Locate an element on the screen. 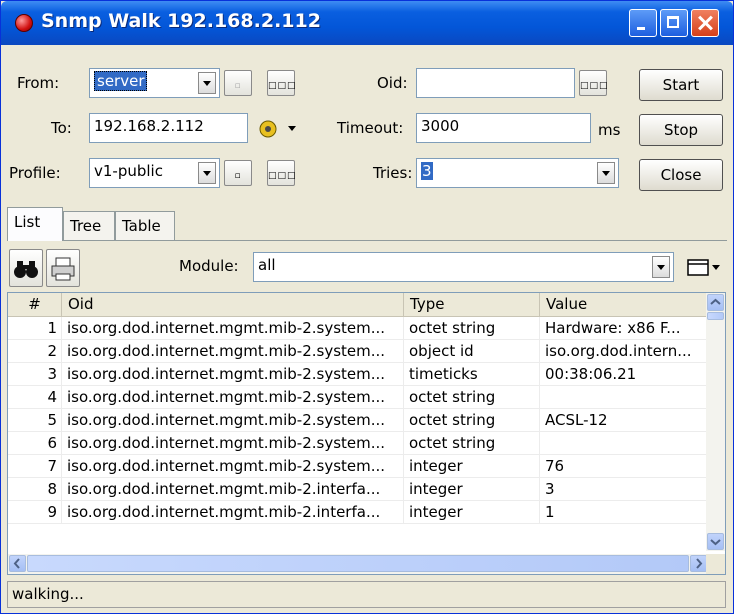 The image size is (734, 614). oid-browse-button: □□□ is located at coordinates (594, 83).